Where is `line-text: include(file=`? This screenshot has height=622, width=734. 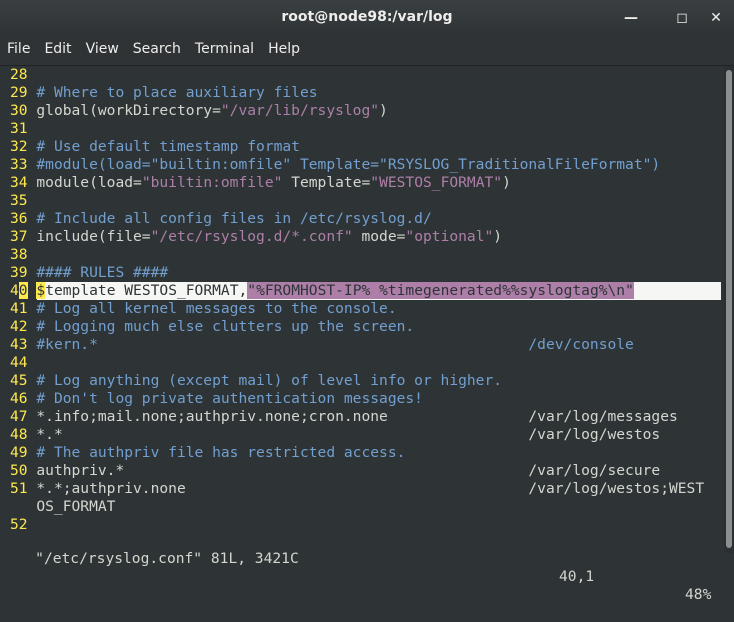 line-text: include(file= is located at coordinates (93, 236).